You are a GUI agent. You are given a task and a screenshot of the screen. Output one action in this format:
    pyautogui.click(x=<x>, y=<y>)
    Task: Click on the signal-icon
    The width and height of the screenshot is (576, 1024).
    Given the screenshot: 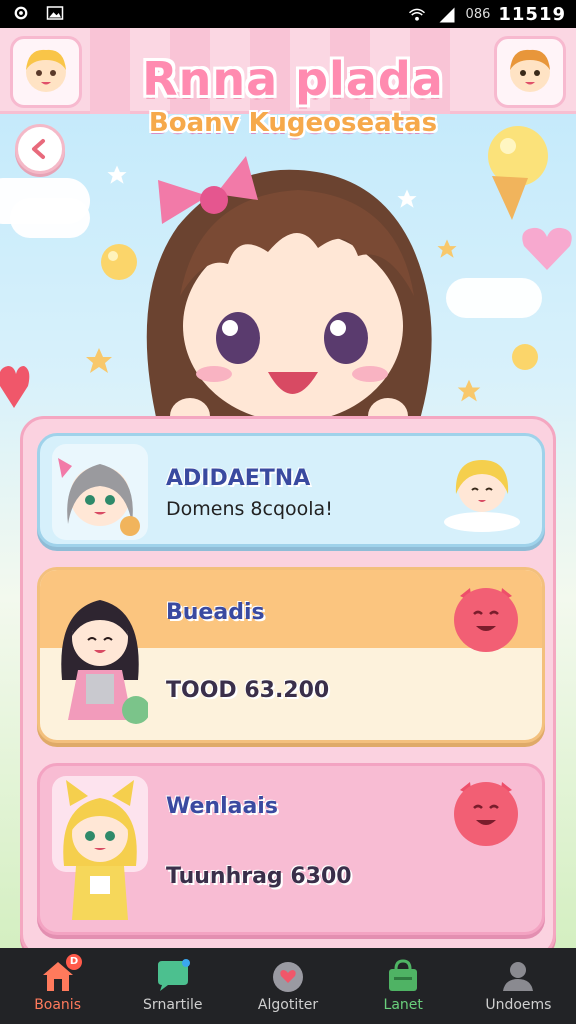 What is the action you would take?
    pyautogui.click(x=447, y=14)
    